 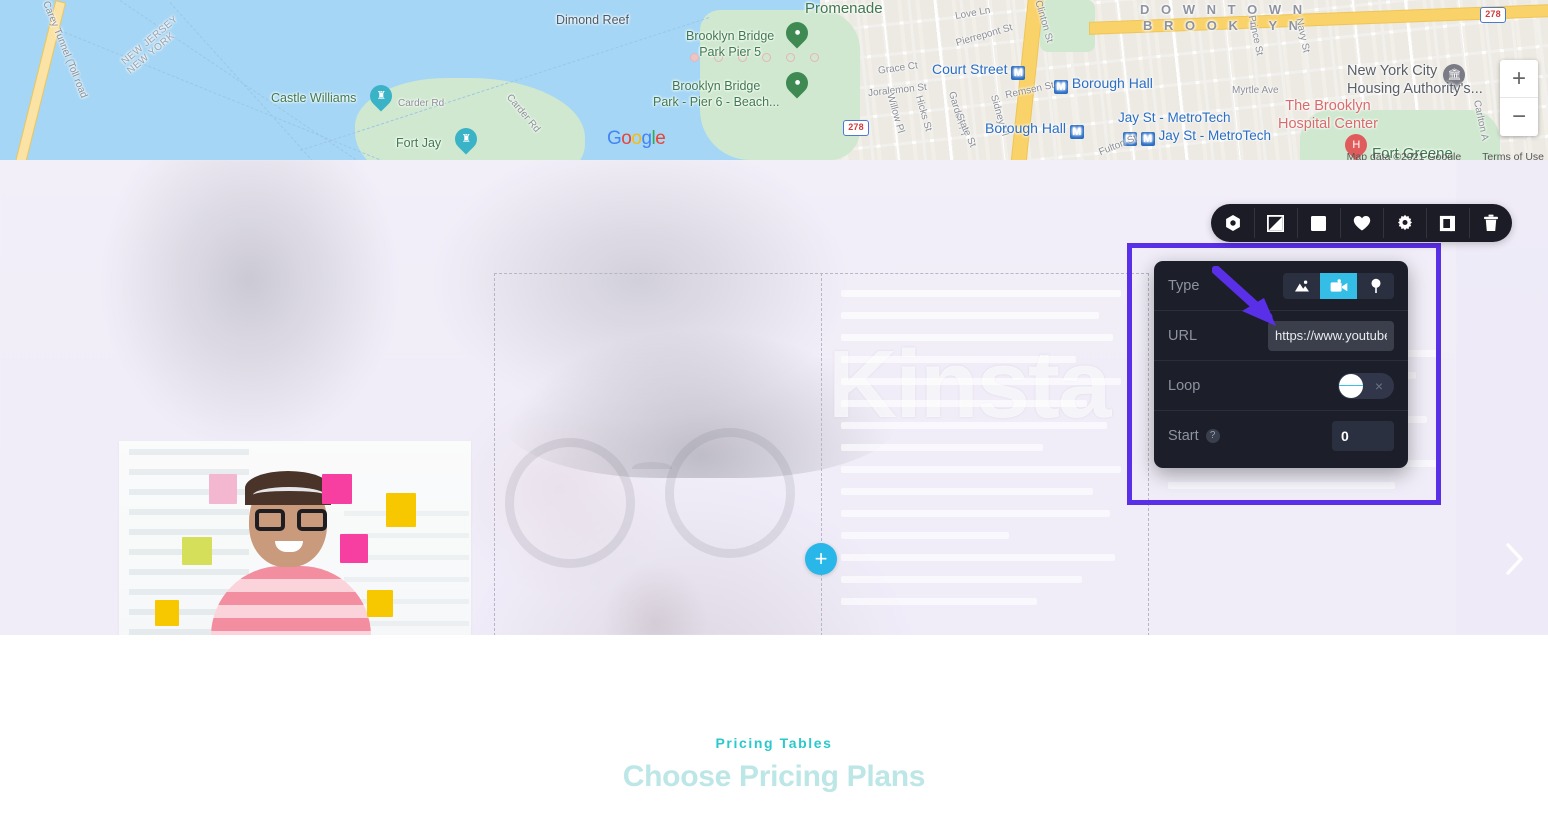 I want to click on loop-toggle: ×, so click(x=1366, y=385).